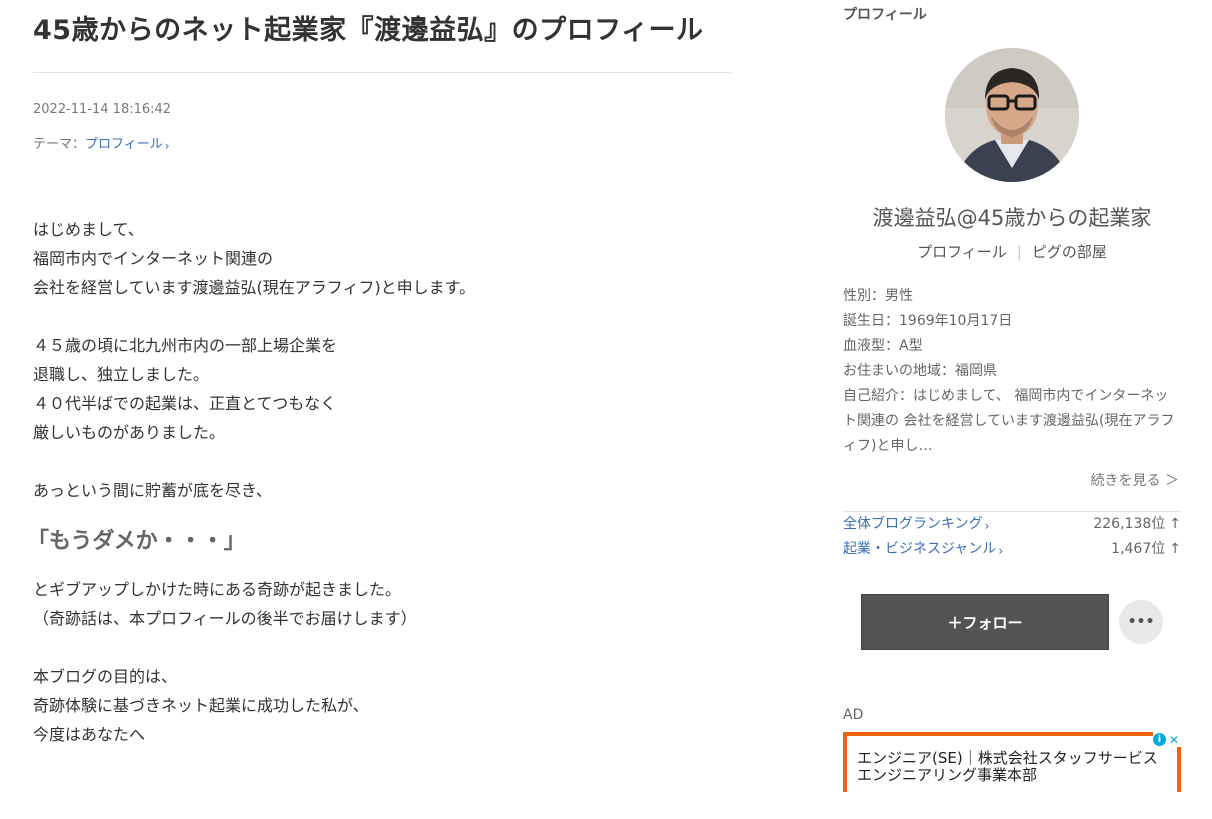 This screenshot has width=1212, height=819. What do you see at coordinates (153, 258) in the screenshot?
I see `body-line: 福岡市内でインターネット関連の` at bounding box center [153, 258].